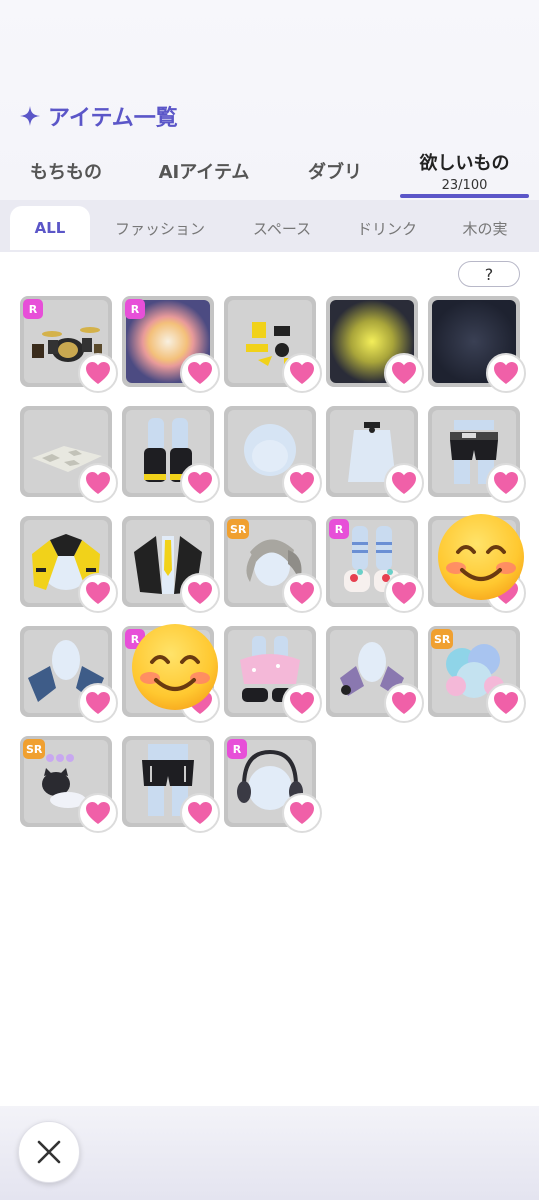 Image resolution: width=539 pixels, height=1200 pixels. What do you see at coordinates (30, 116) in the screenshot?
I see `sparkle-icon` at bounding box center [30, 116].